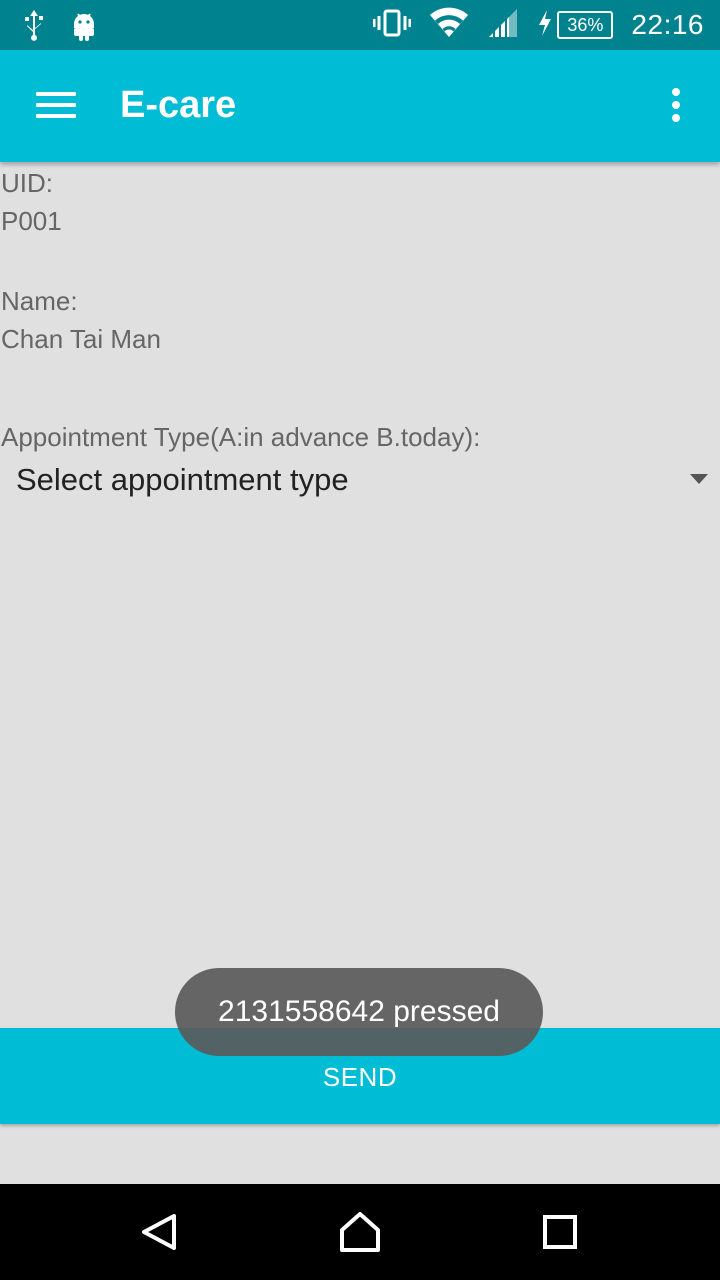 This screenshot has width=720, height=1280. I want to click on dropdown-arrow-icon, so click(699, 479).